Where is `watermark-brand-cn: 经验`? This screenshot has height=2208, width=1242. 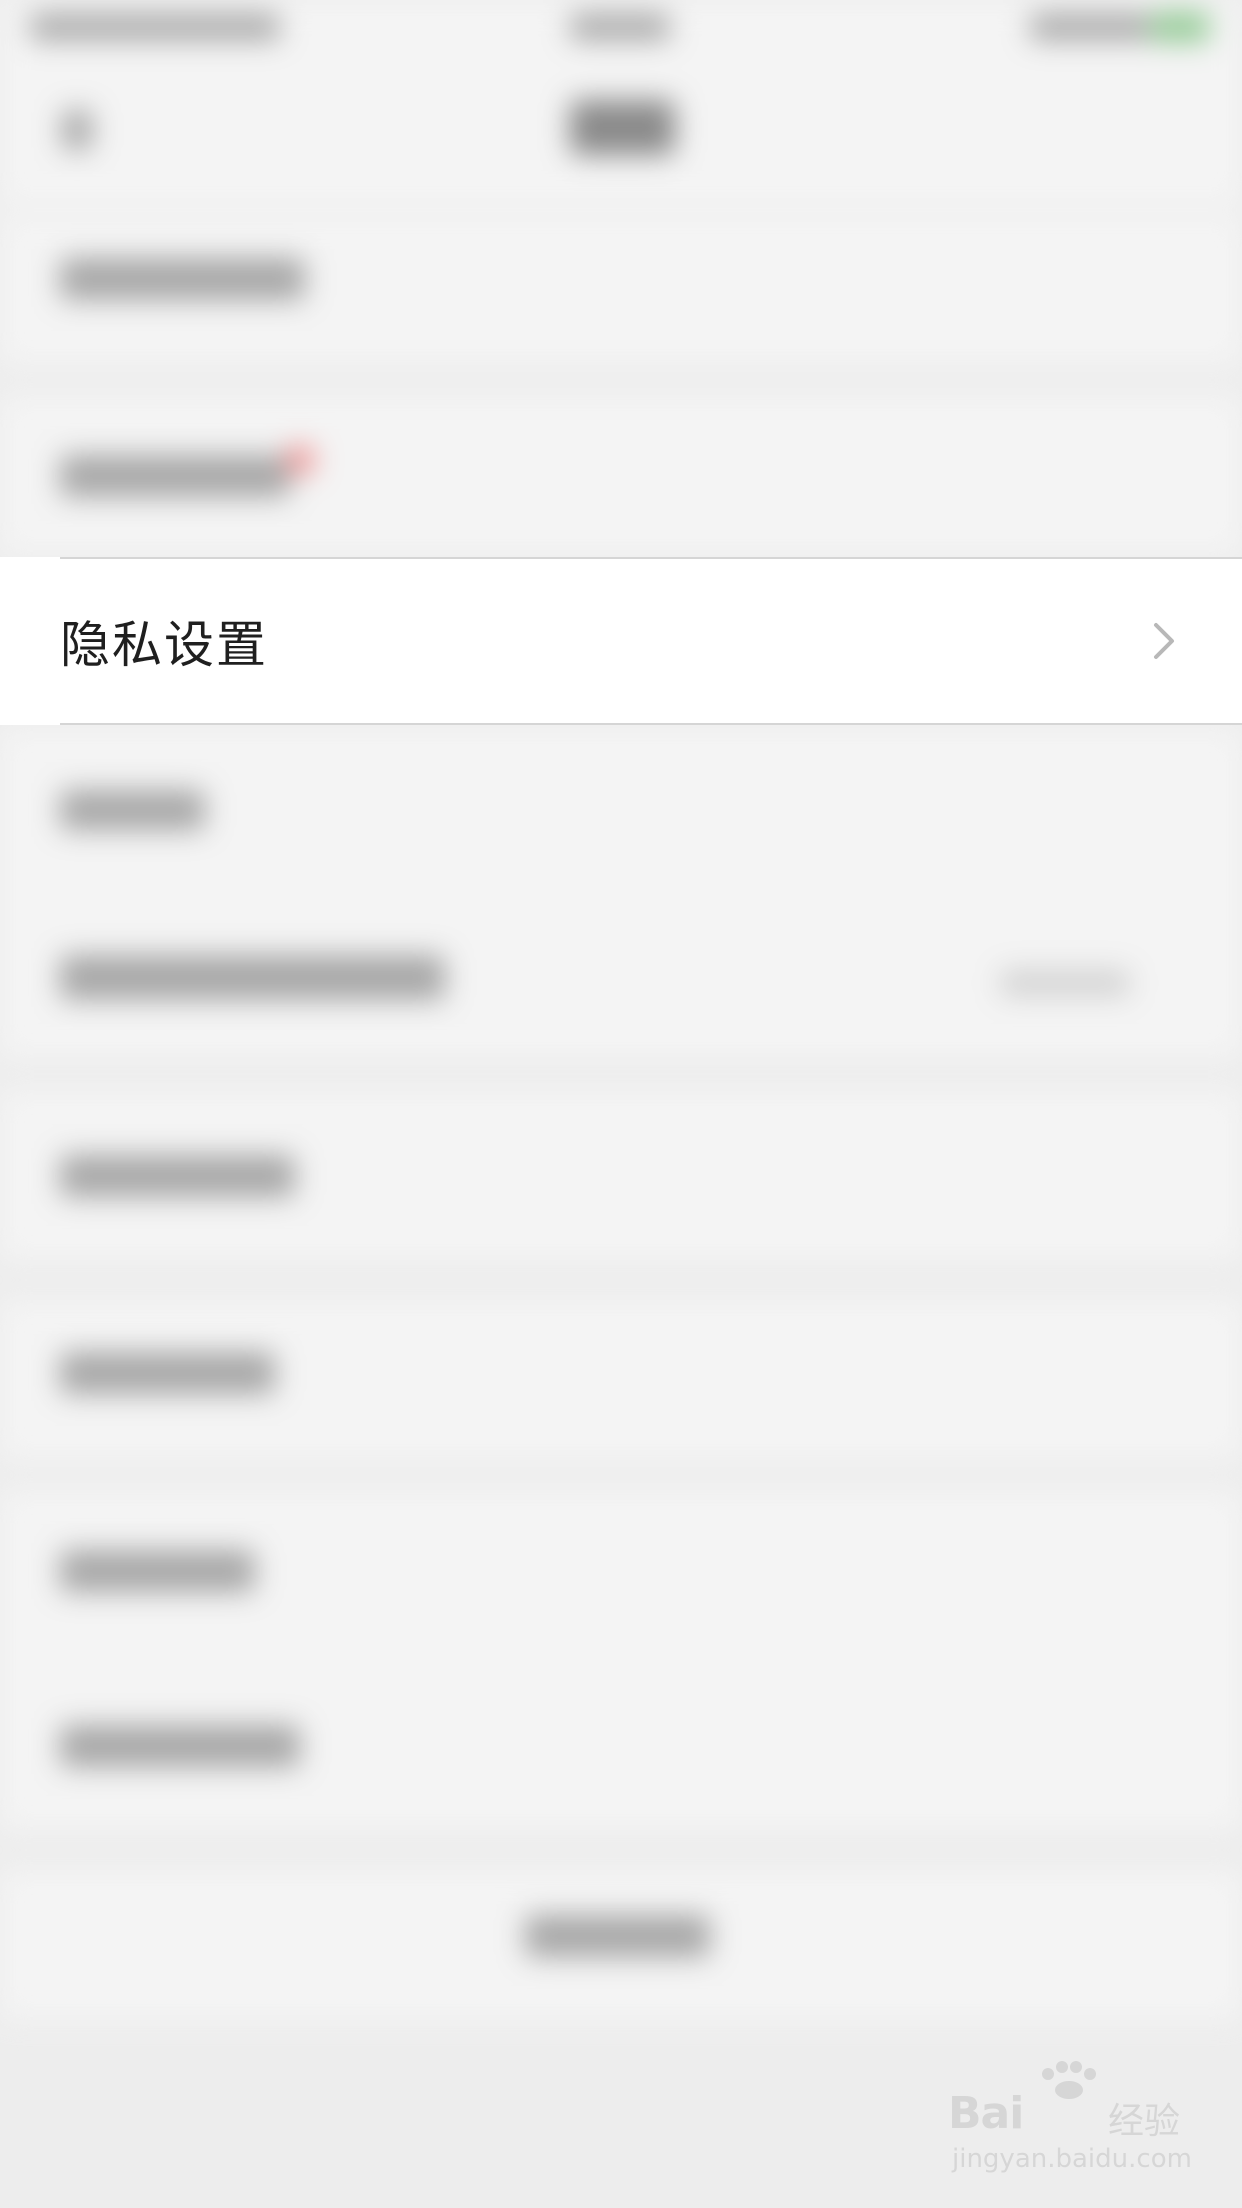 watermark-brand-cn: 经验 is located at coordinates (1144, 2121).